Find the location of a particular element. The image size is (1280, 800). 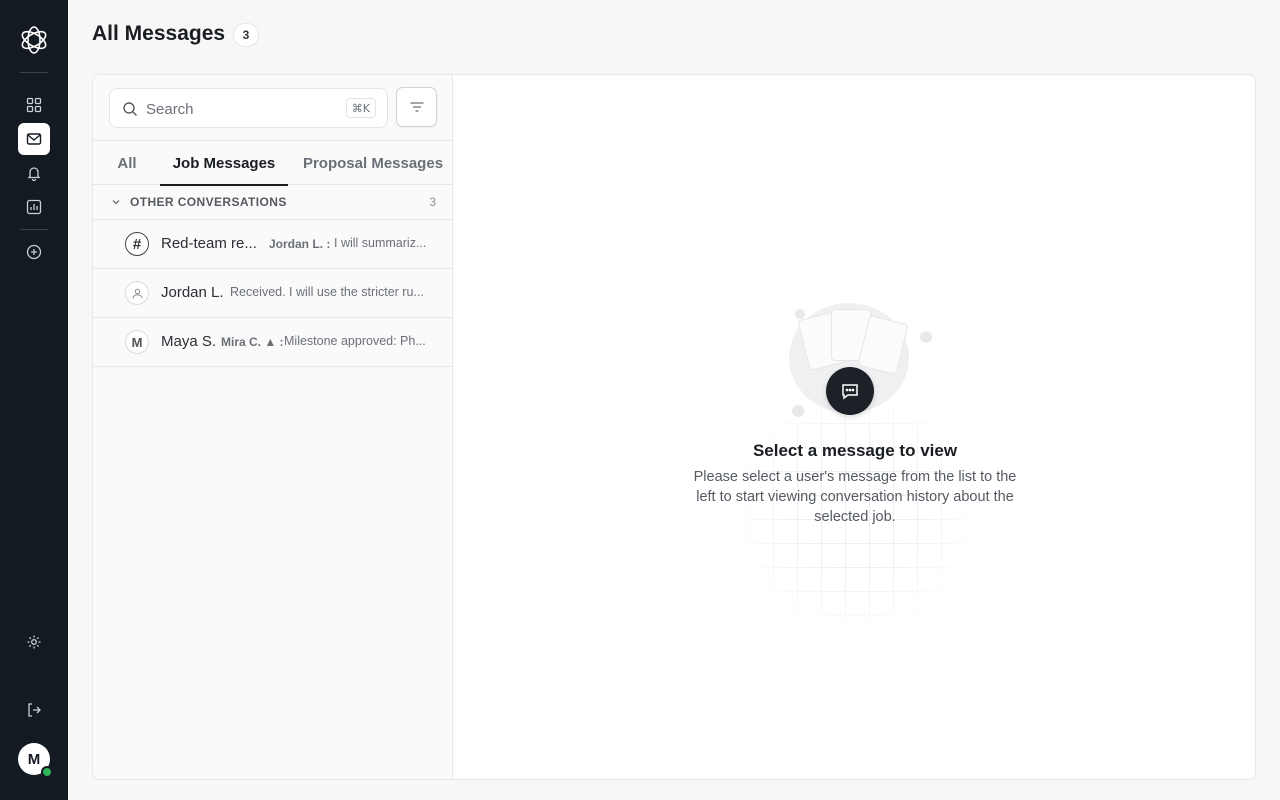

dashboard-nav-button is located at coordinates (34, 105).